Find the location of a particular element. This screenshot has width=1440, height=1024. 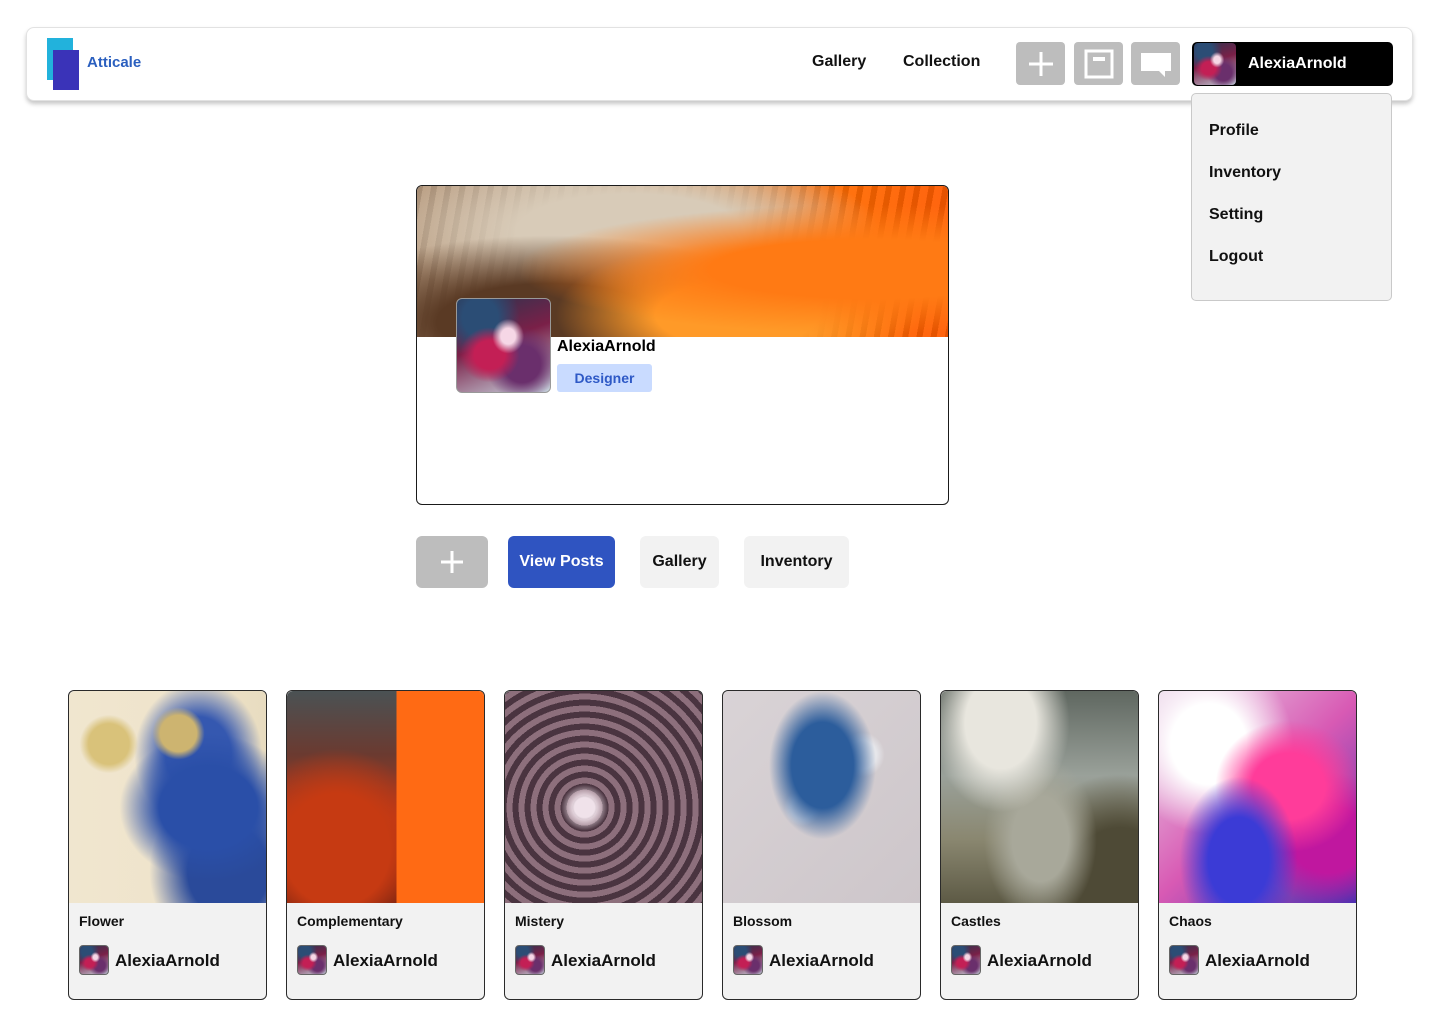

brand-name: Atticale is located at coordinates (114, 62).